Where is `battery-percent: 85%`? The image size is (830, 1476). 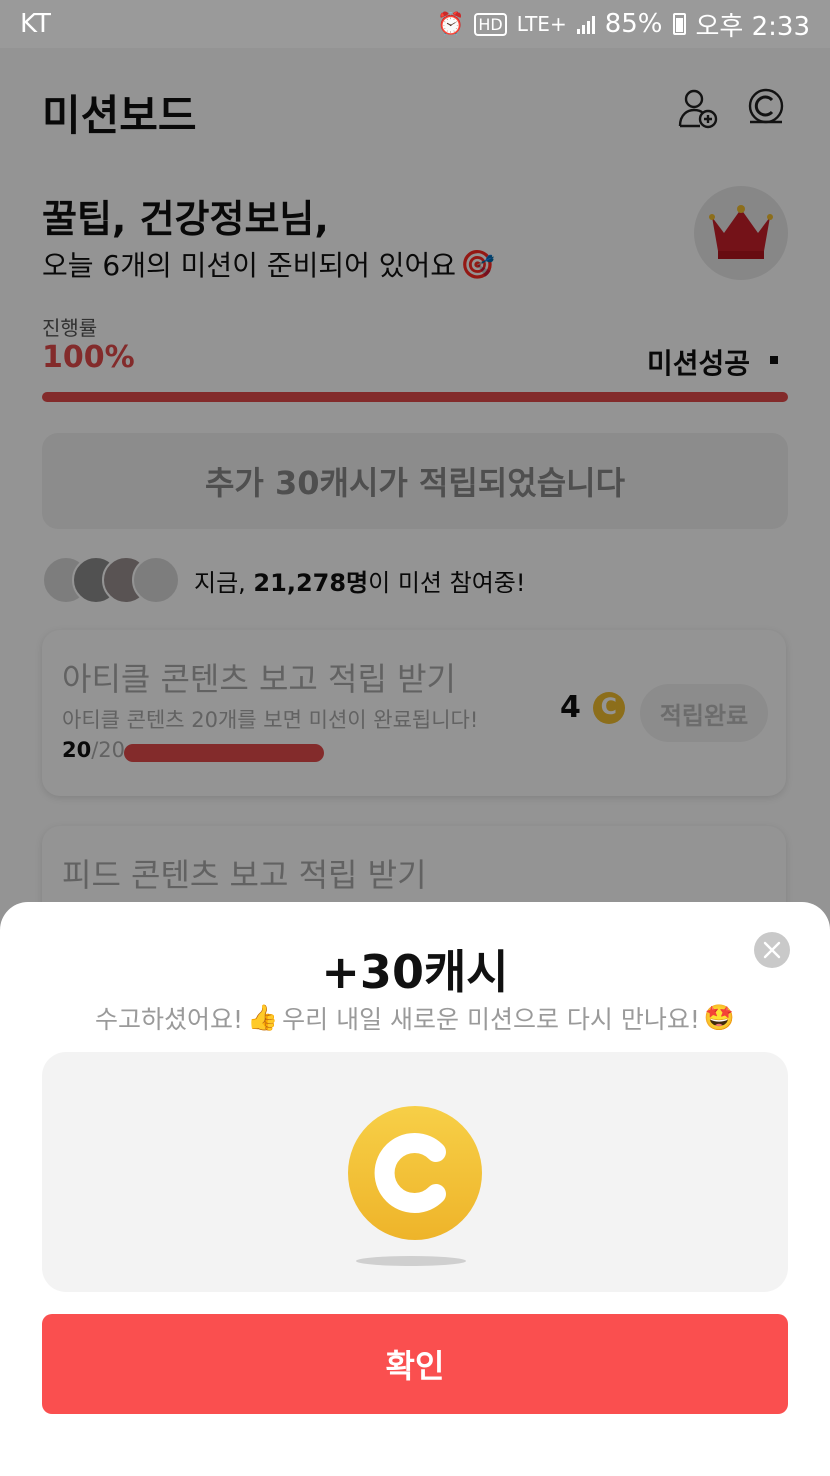
battery-percent: 85% is located at coordinates (633, 24).